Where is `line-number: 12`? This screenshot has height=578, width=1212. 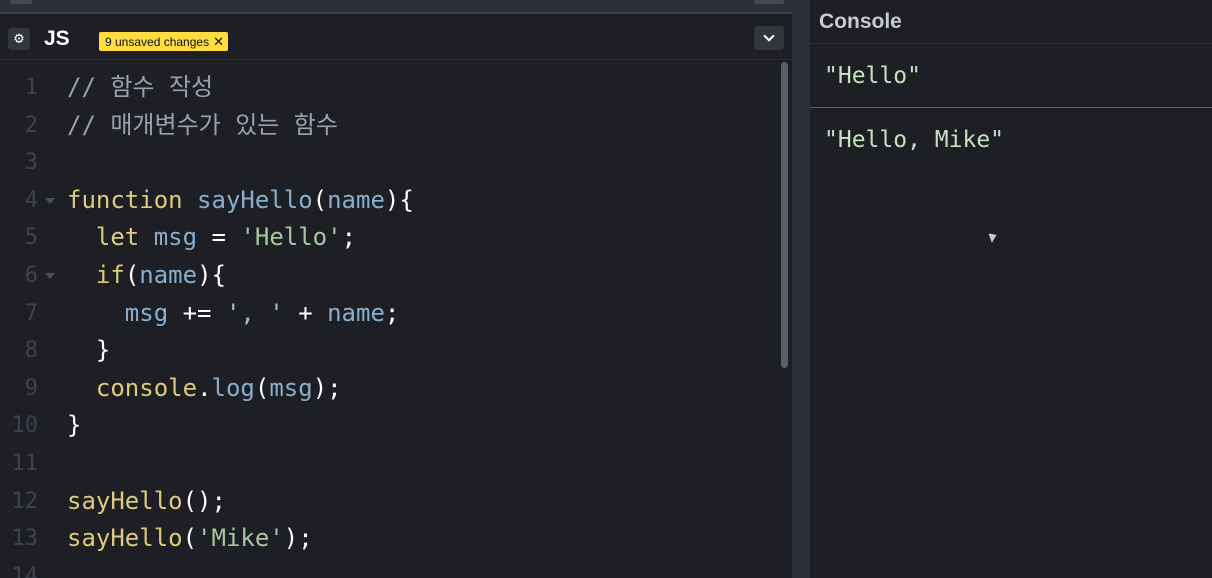 line-number: 12 is located at coordinates (25, 501).